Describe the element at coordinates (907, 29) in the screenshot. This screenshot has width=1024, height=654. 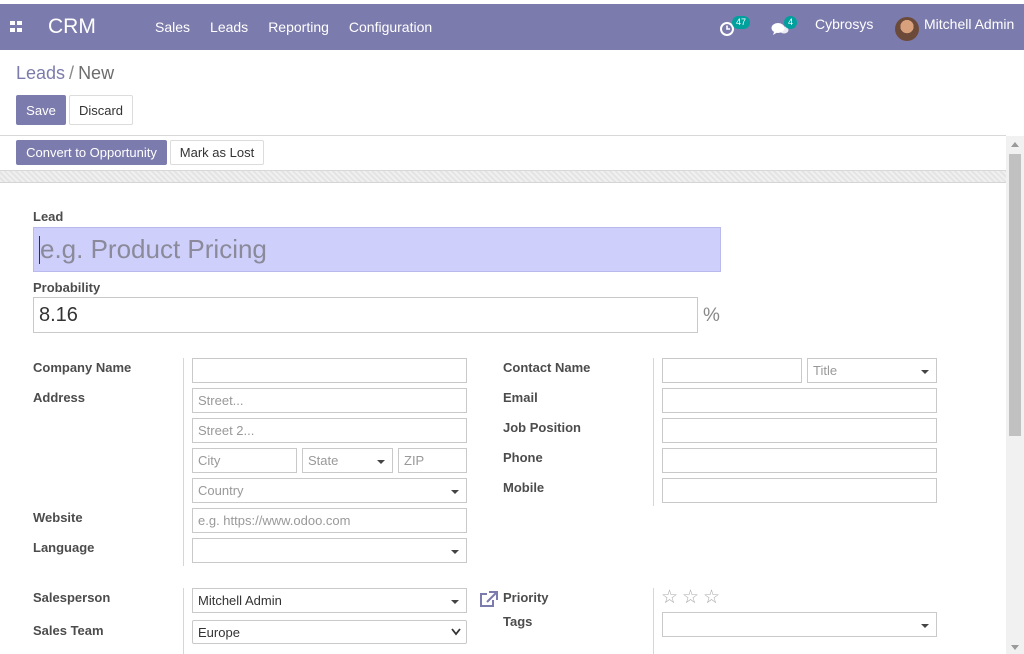
I see `user-avatar` at that location.